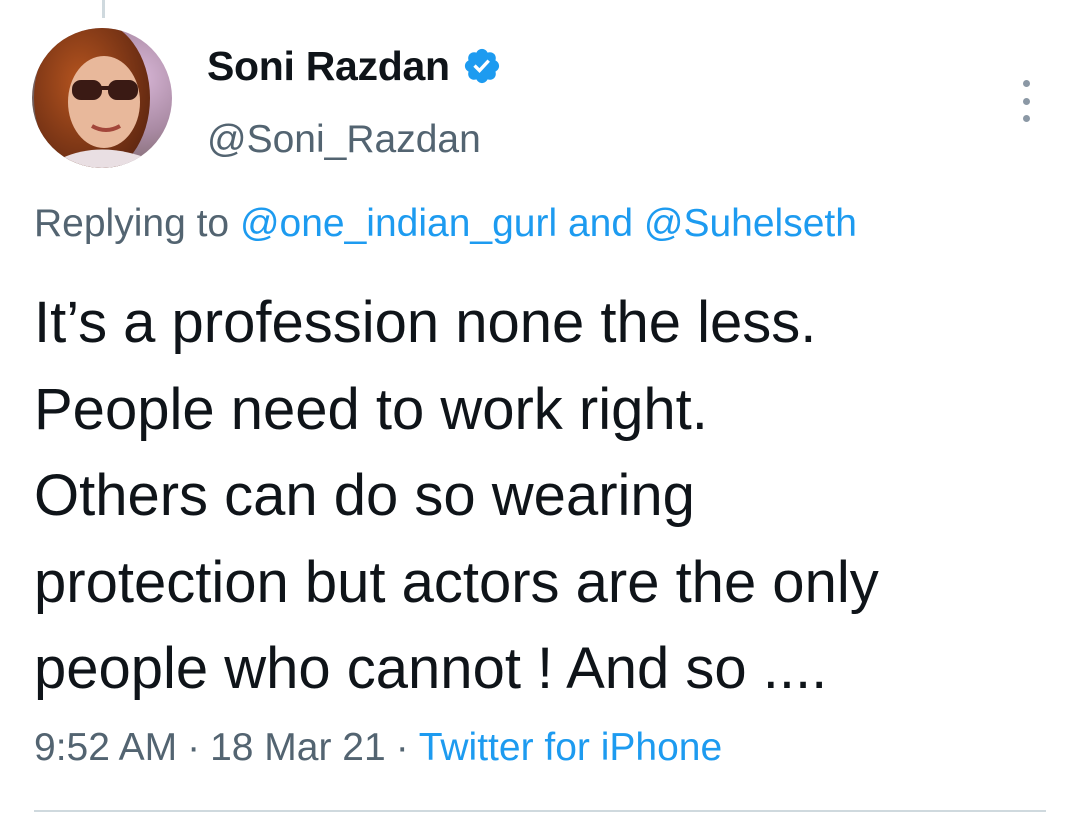  I want to click on tweet-text-line: Others can do so wearing, so click(364, 495).